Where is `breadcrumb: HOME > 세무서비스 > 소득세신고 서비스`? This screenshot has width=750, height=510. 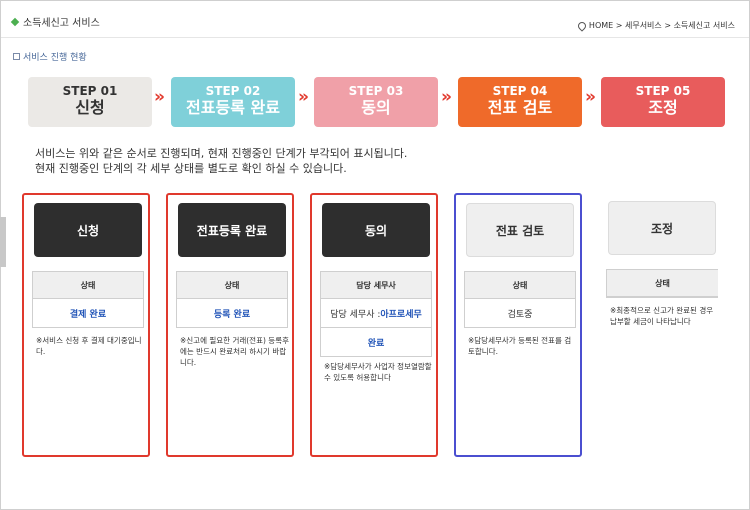
breadcrumb: HOME > 세무서비스 > 소득세신고 서비스 is located at coordinates (655, 25).